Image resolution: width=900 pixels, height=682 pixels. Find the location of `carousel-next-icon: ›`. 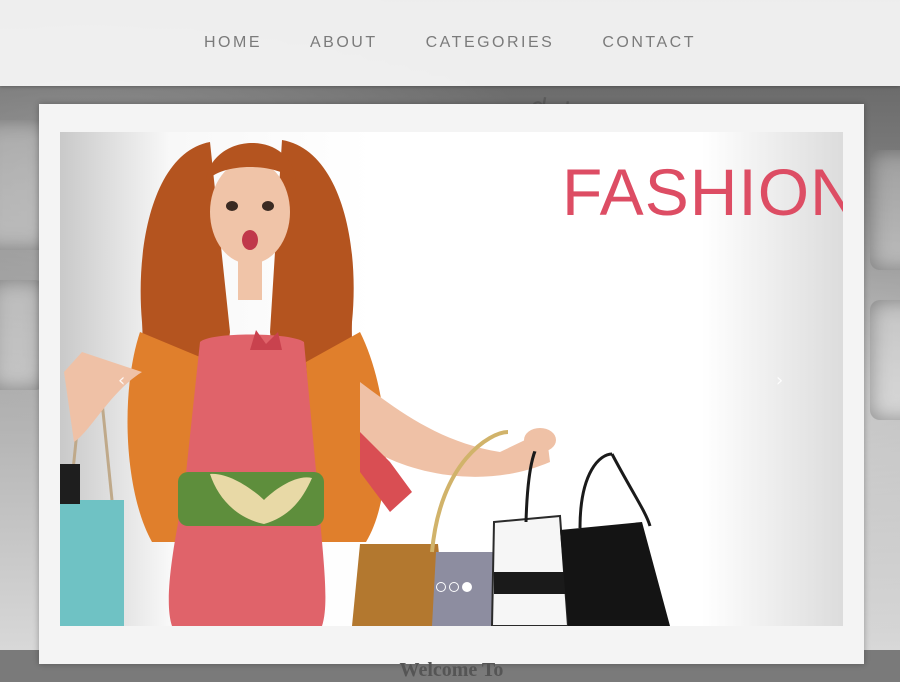

carousel-next-icon: › is located at coordinates (779, 380).